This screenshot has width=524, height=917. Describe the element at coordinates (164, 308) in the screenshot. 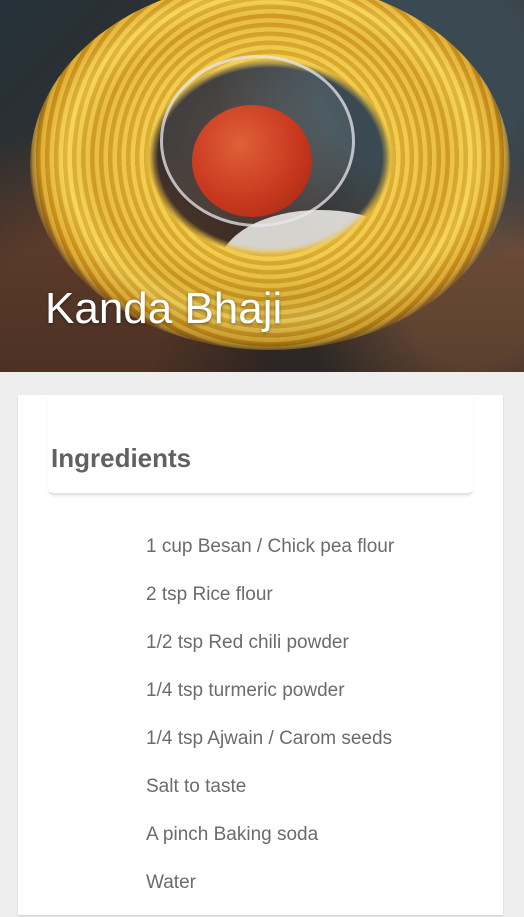

I see `recipe-title: Kanda Bhaji` at that location.